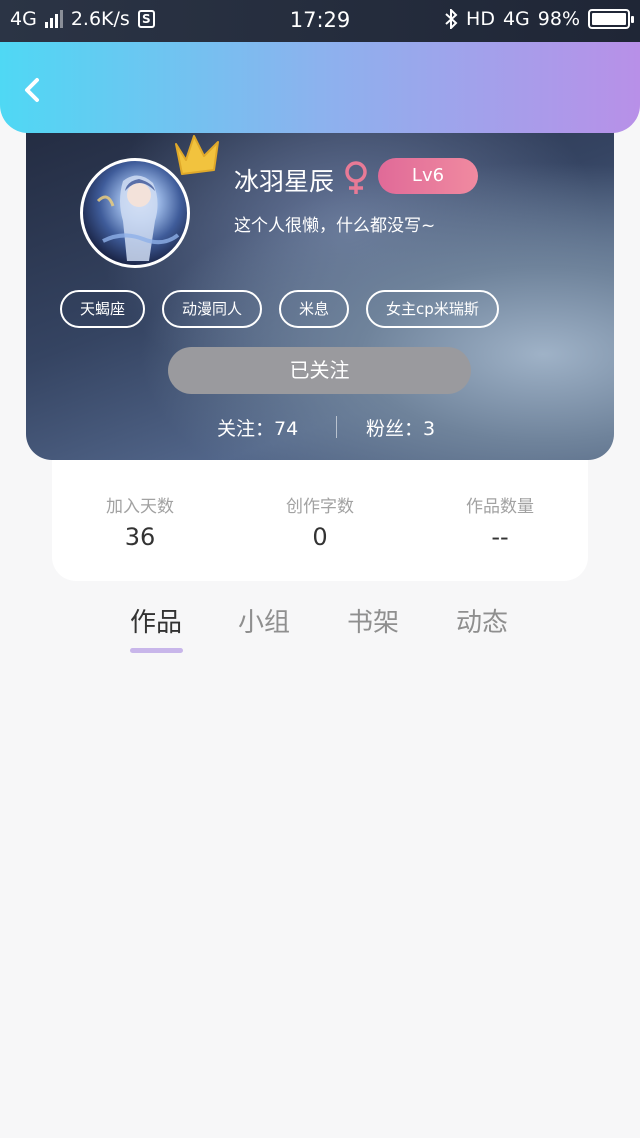  I want to click on stat-label: 创作字数, so click(320, 507).